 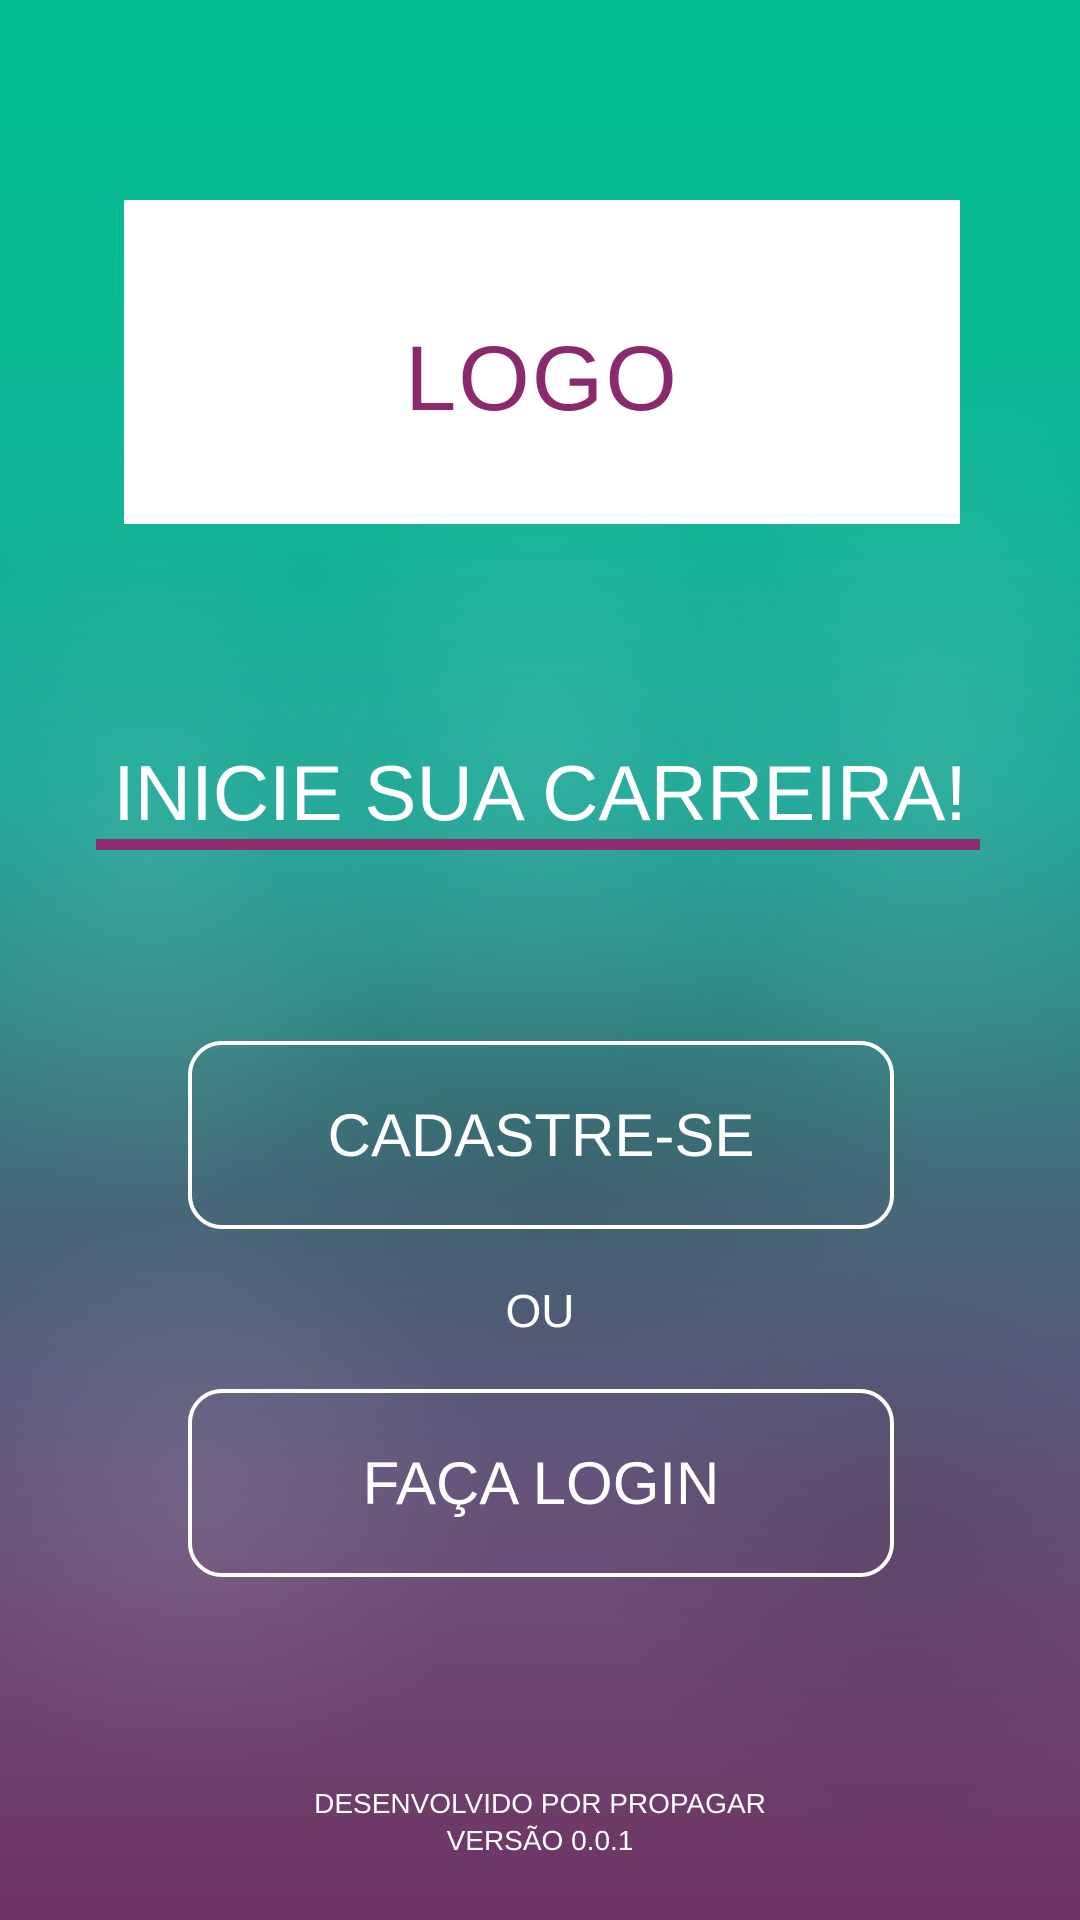 What do you see at coordinates (542, 378) in the screenshot?
I see `logo-text: LOGO` at bounding box center [542, 378].